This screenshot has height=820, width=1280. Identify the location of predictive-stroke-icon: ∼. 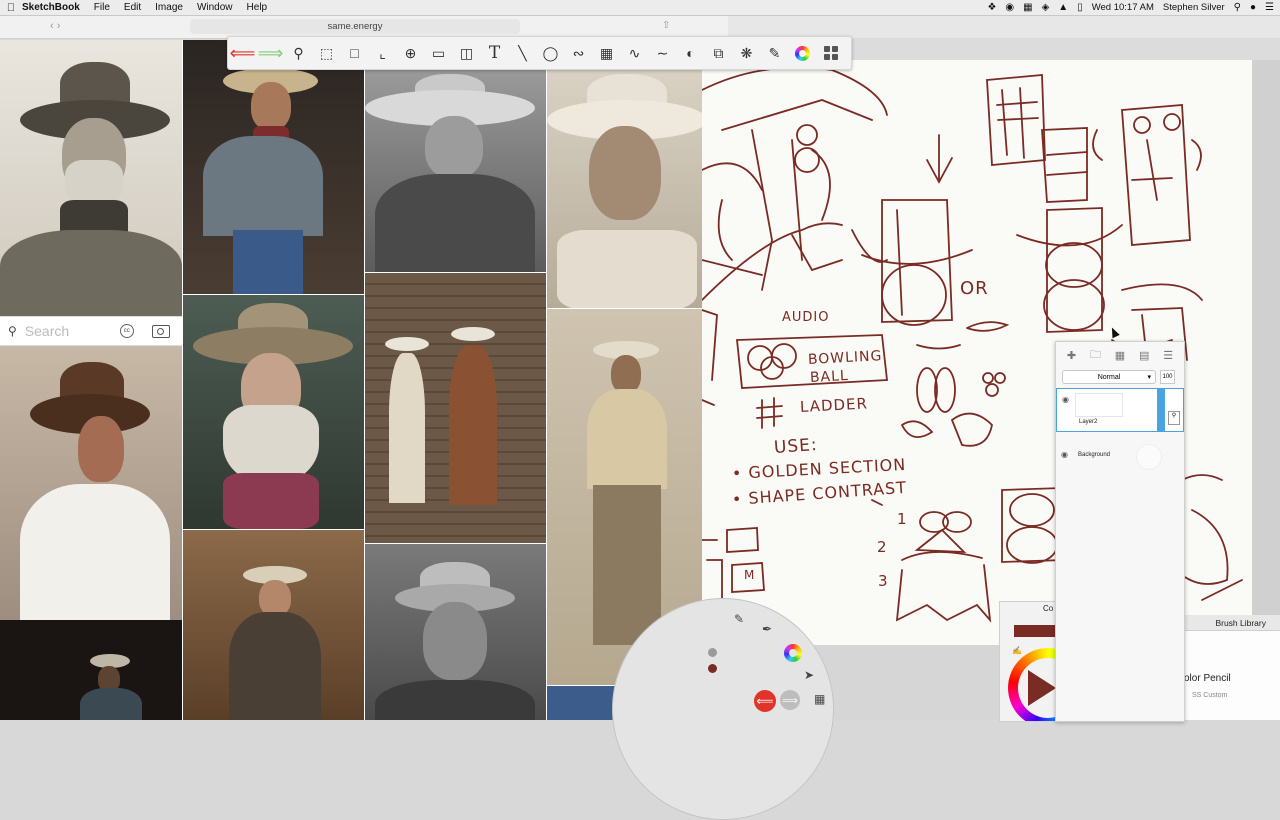
(662, 53).